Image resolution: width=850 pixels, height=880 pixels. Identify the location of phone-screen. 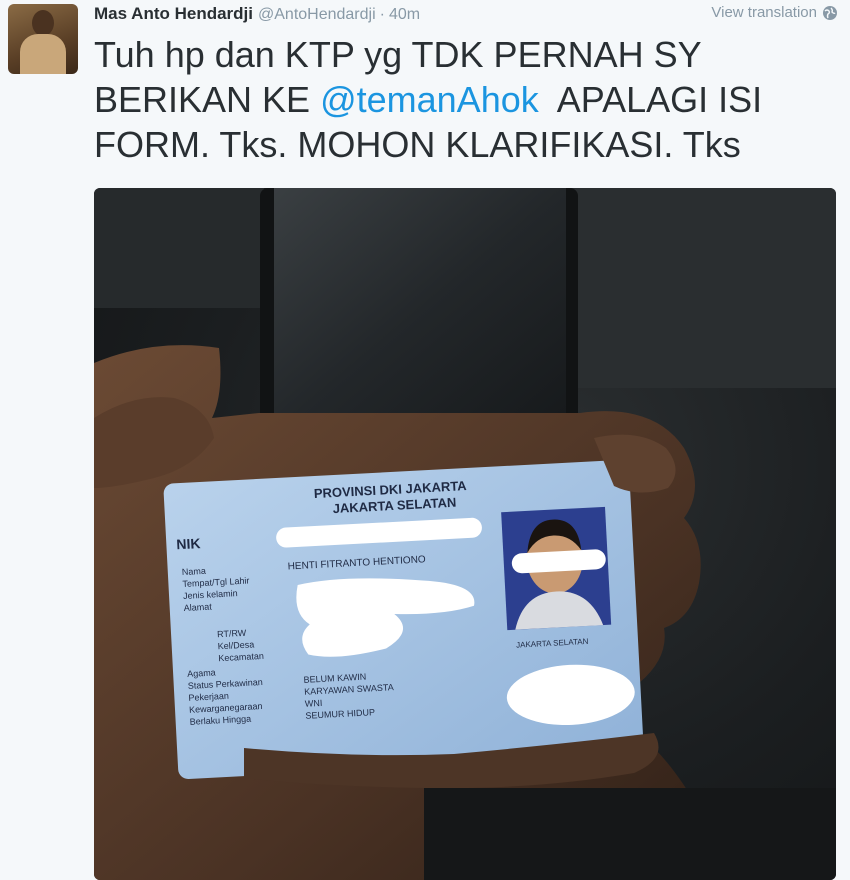
(420, 310).